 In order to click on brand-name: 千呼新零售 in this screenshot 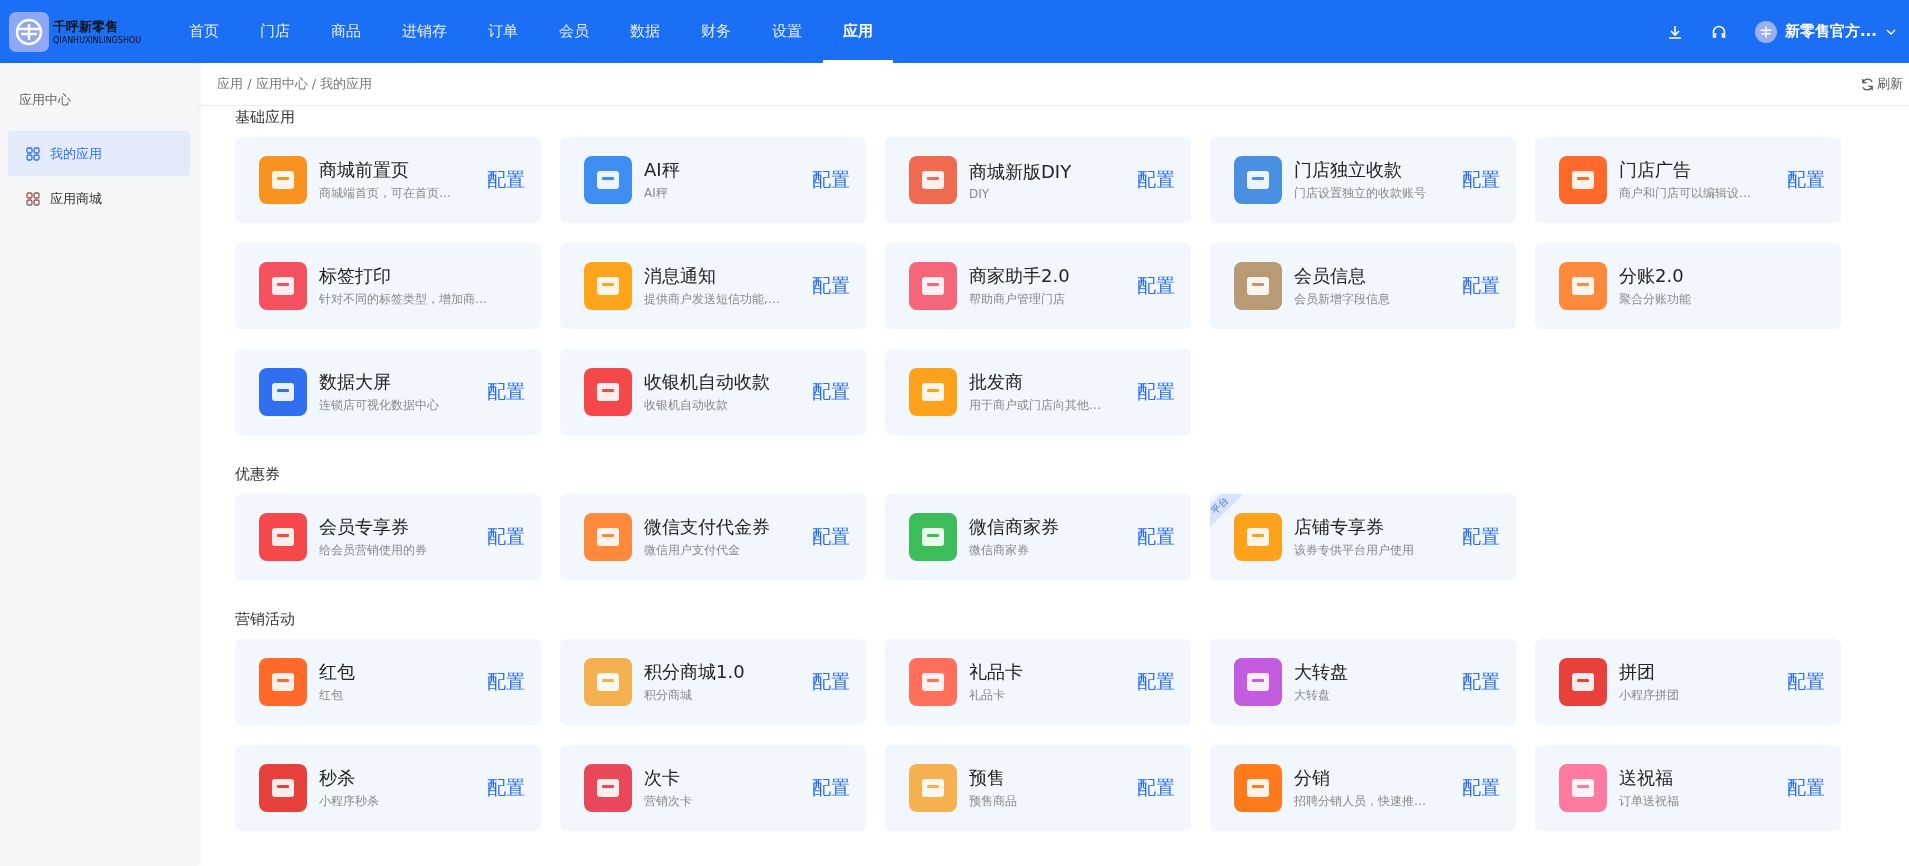, I will do `click(86, 27)`.